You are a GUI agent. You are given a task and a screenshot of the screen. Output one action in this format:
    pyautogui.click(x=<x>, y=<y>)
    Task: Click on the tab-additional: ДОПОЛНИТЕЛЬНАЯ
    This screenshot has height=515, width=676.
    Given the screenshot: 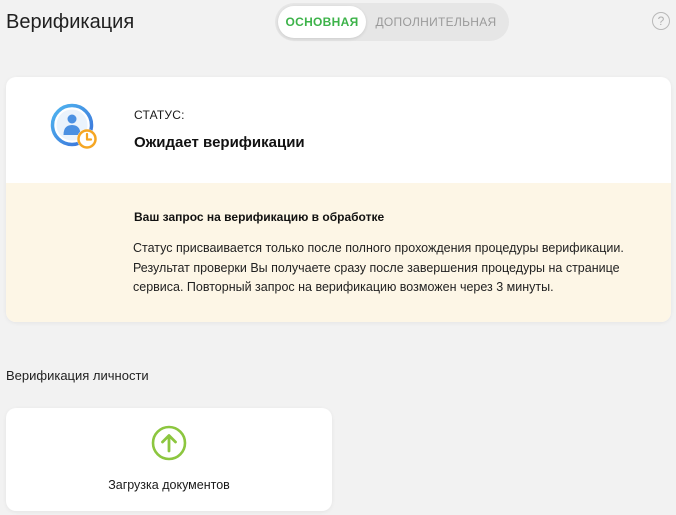 What is the action you would take?
    pyautogui.click(x=436, y=22)
    